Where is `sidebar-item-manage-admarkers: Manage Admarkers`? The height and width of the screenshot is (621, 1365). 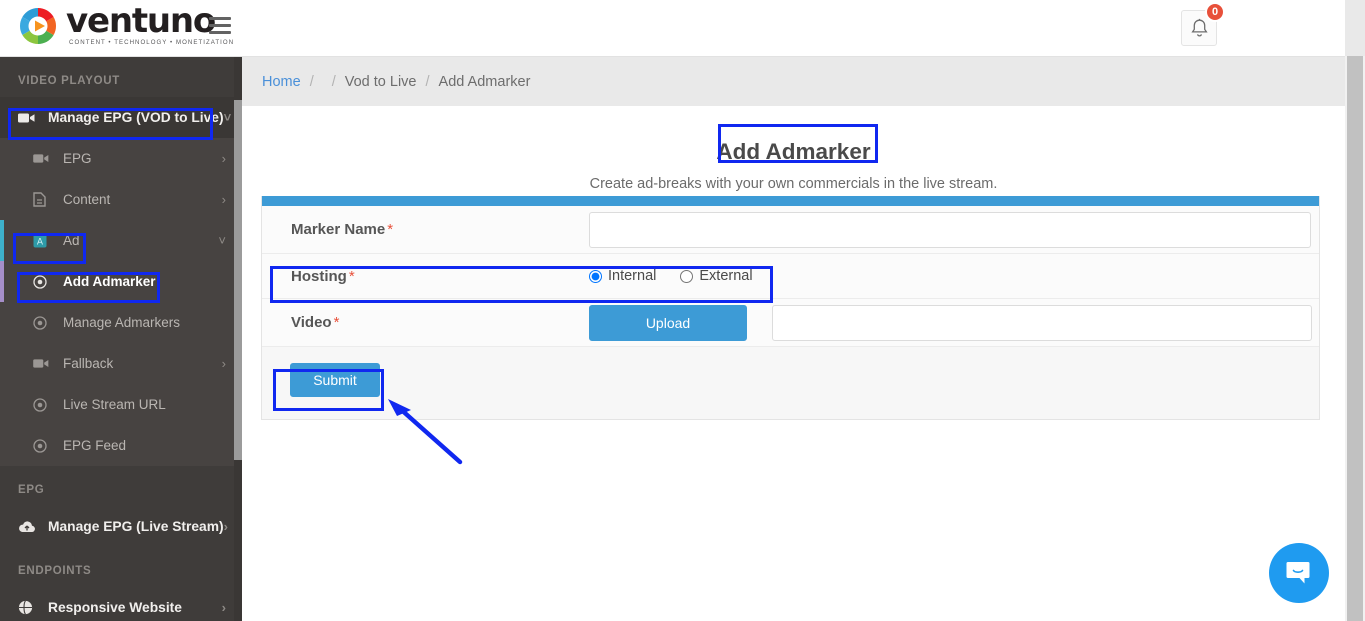 sidebar-item-manage-admarkers: Manage Admarkers is located at coordinates (121, 322).